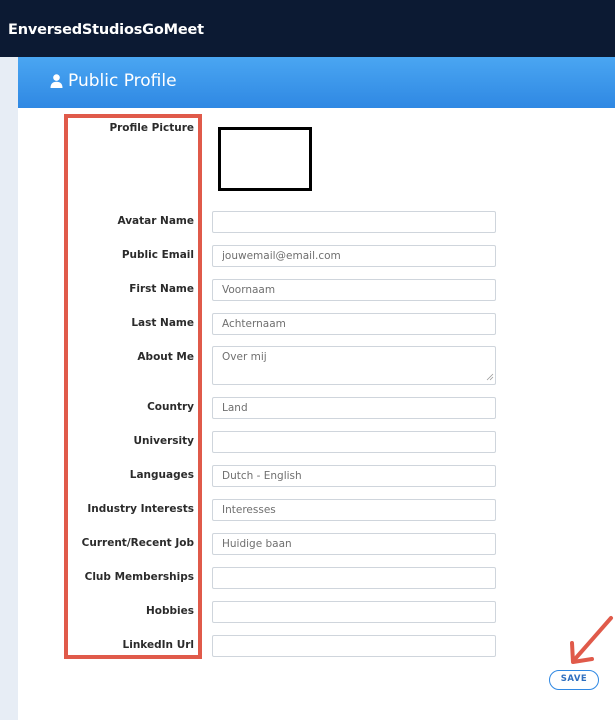  Describe the element at coordinates (307, 28) in the screenshot. I see `top-navbar: EnversedStudiosGoMeet` at that location.